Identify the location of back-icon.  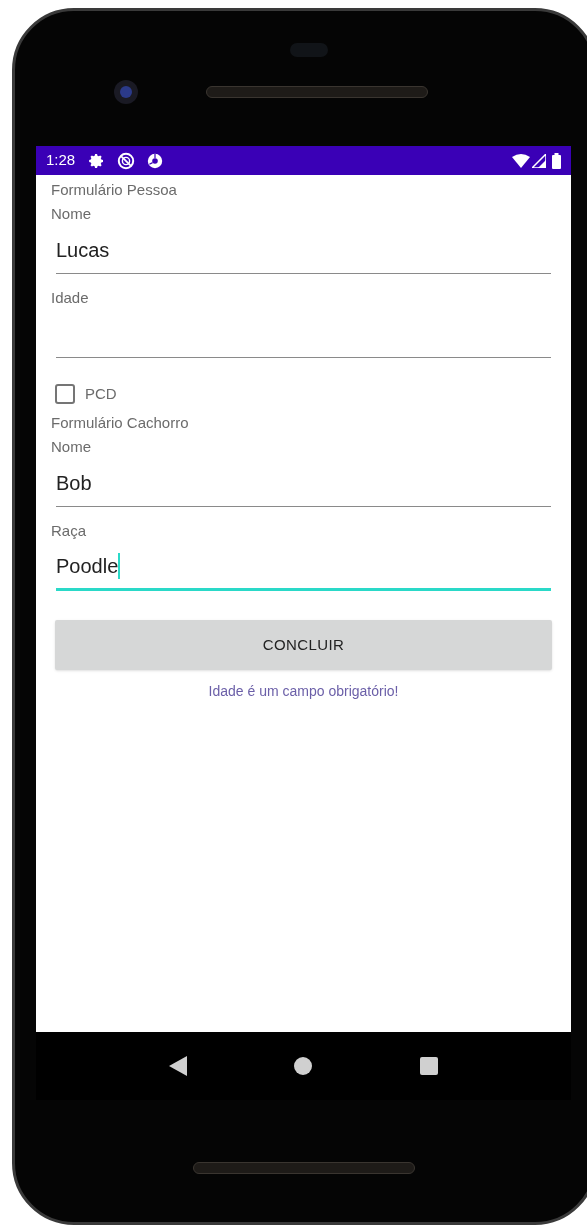
(178, 1066).